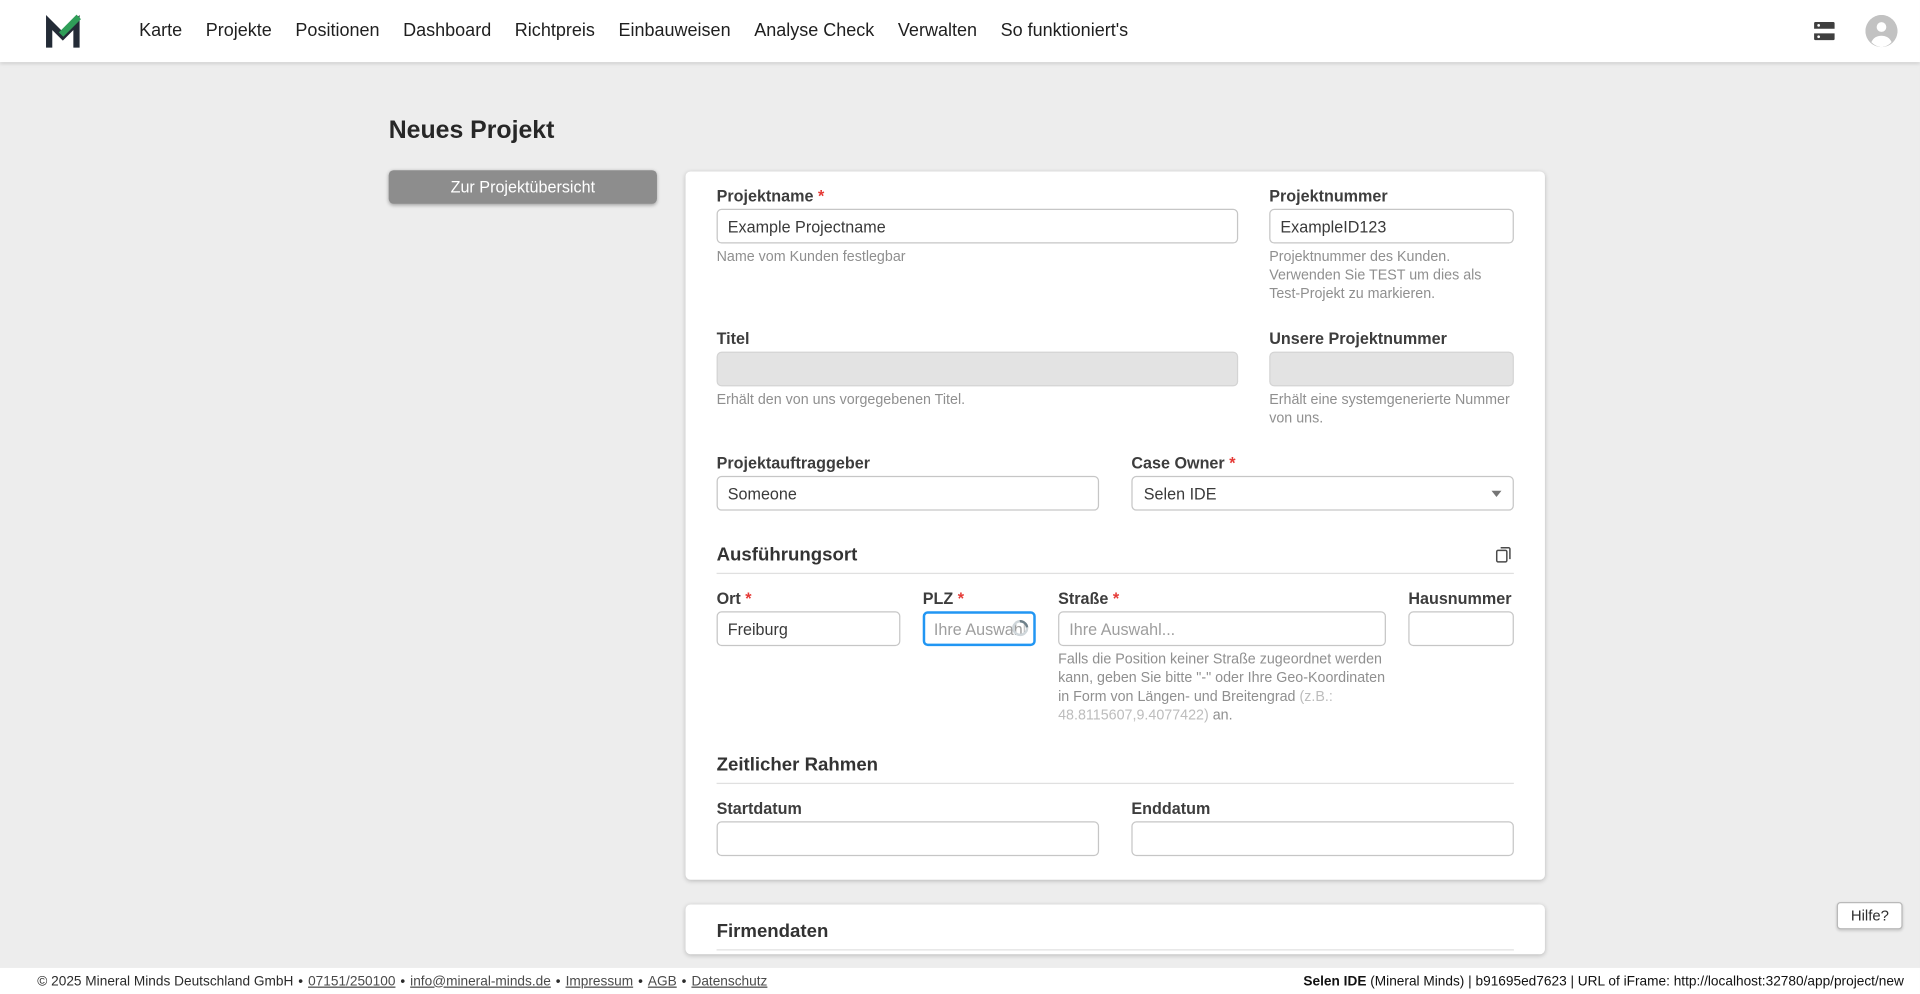  I want to click on section-ausfuehrungsort: Ausführungsort, so click(787, 554).